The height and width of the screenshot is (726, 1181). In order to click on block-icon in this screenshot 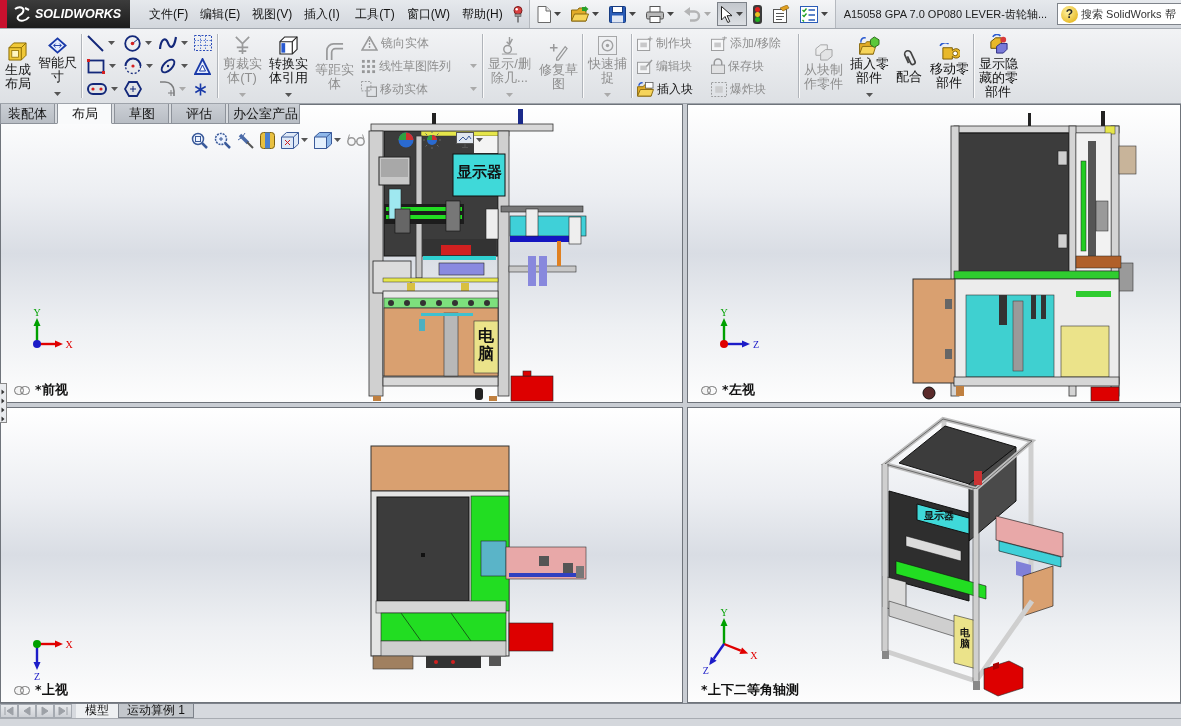, I will do `click(645, 66)`.